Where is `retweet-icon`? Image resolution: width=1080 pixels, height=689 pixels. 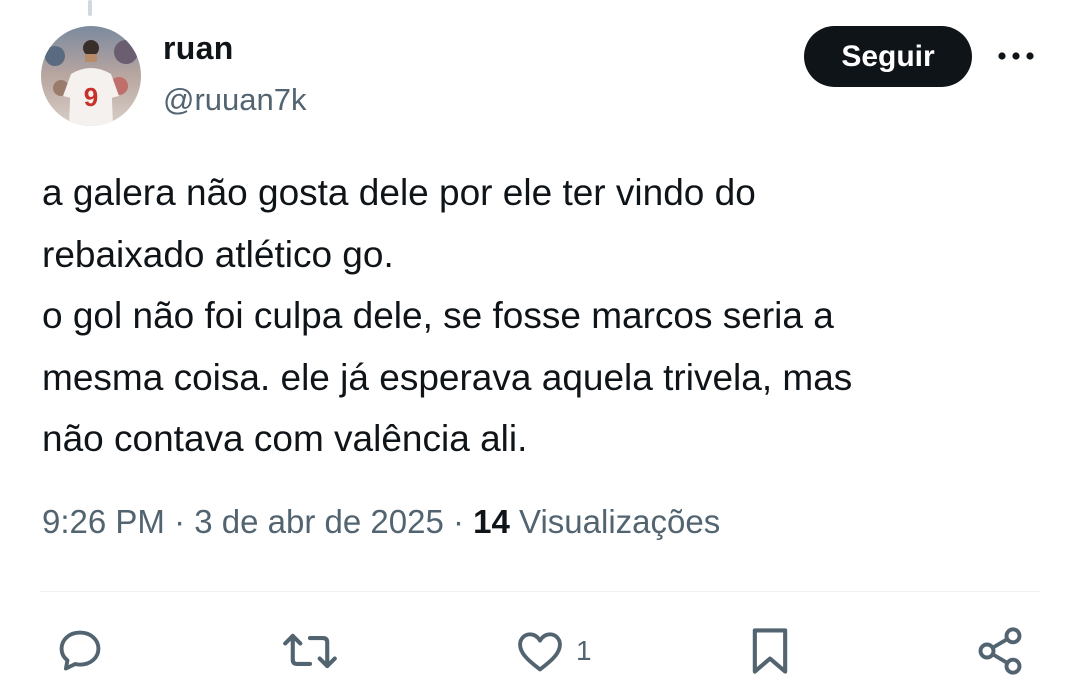
retweet-icon is located at coordinates (310, 651).